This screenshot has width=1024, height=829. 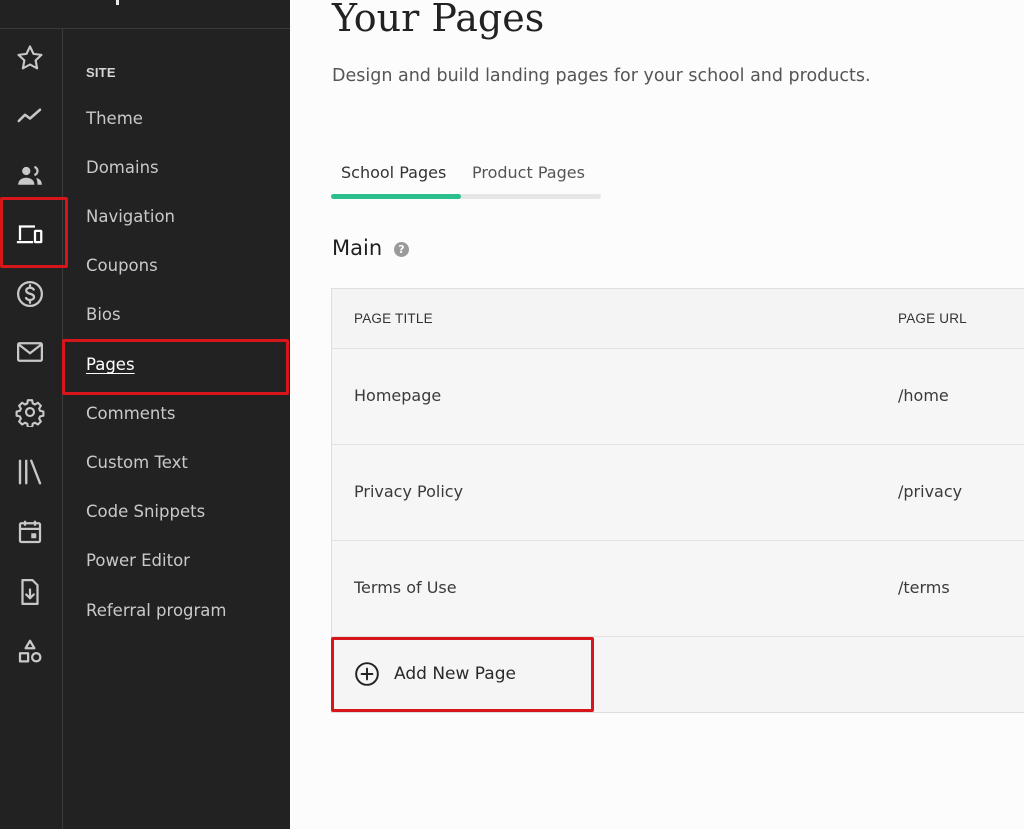 What do you see at coordinates (30, 412) in the screenshot?
I see `gear-icon` at bounding box center [30, 412].